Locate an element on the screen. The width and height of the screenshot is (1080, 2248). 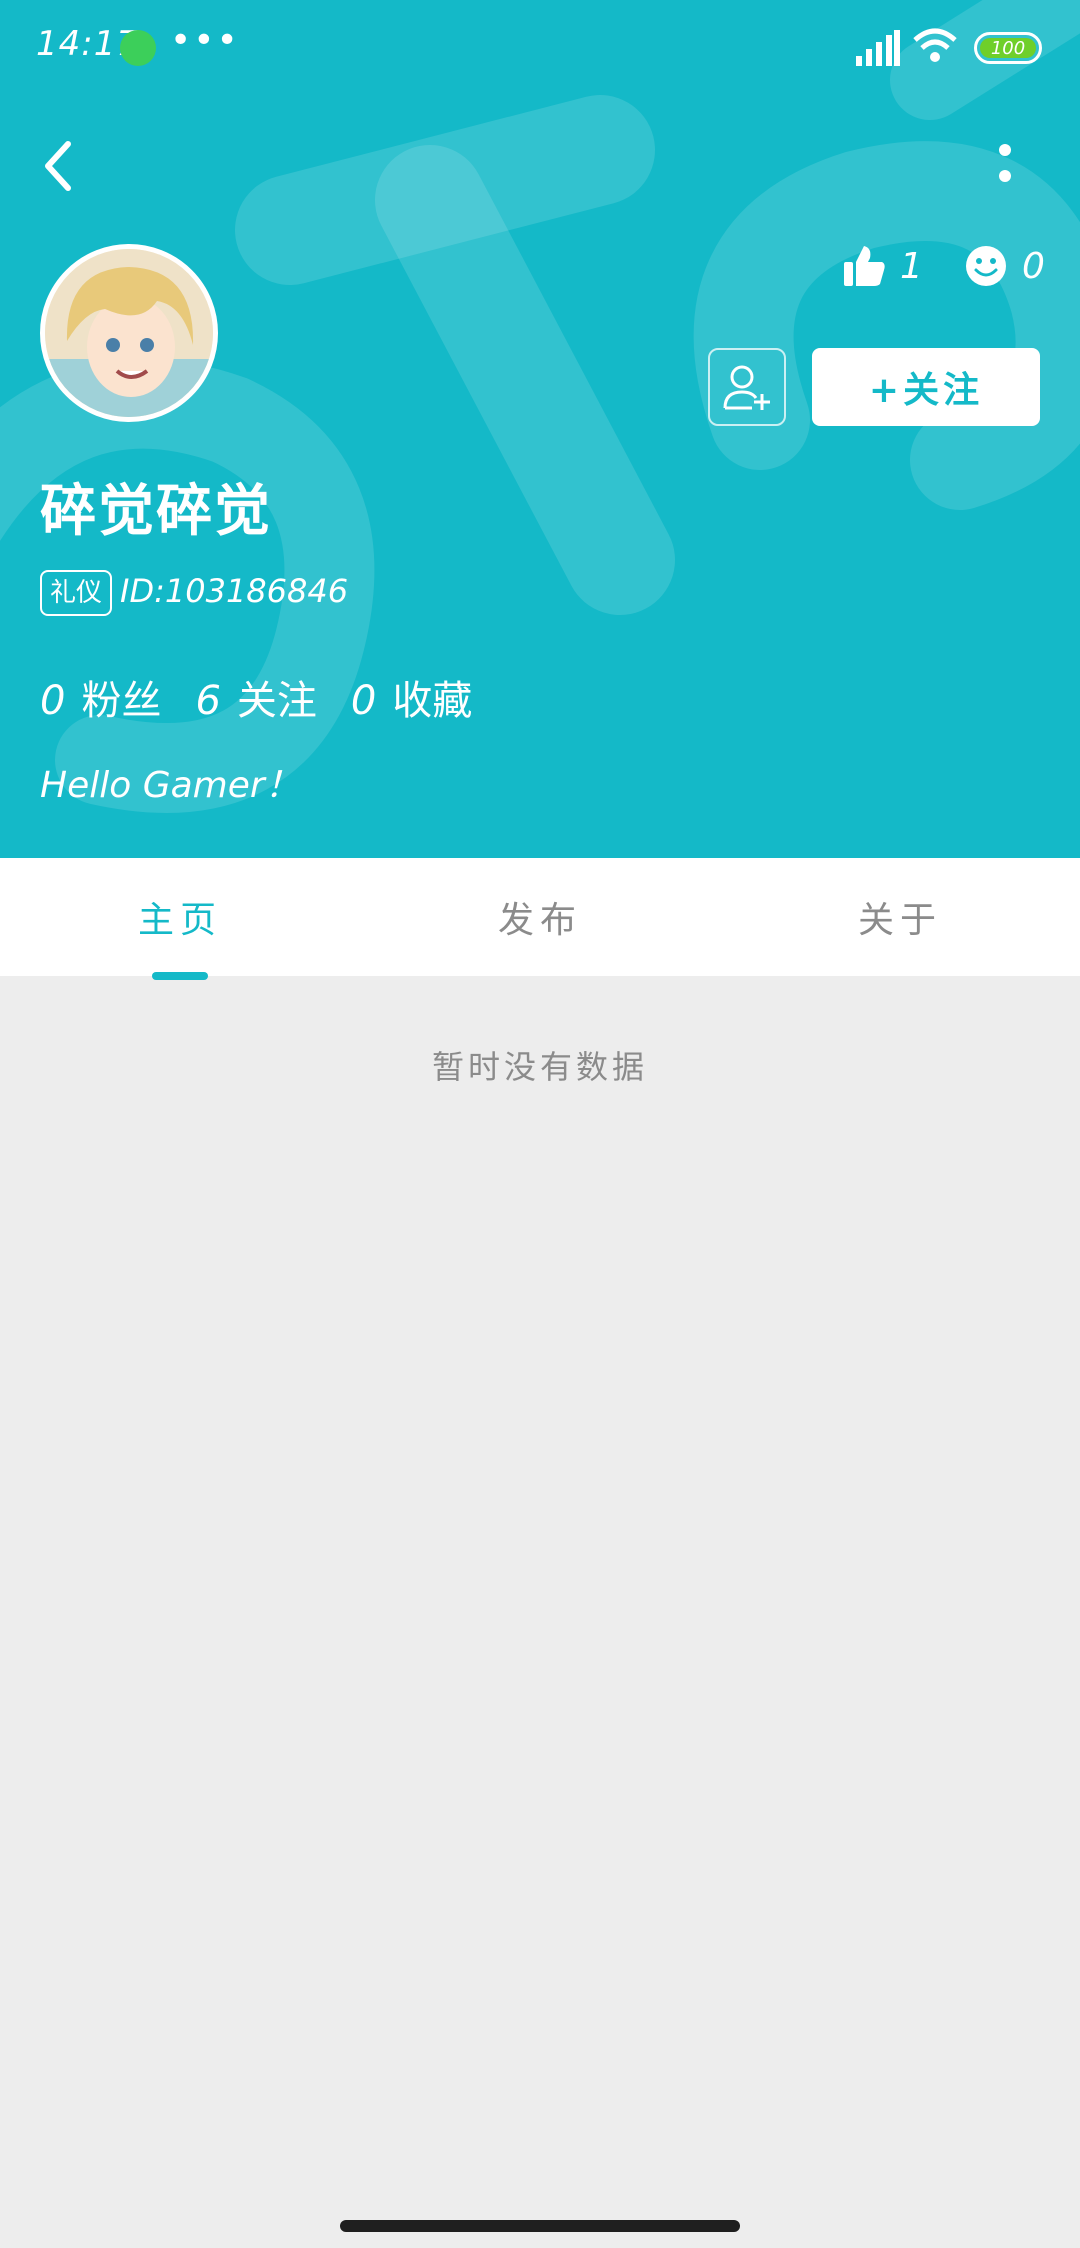
stat-fans: 0 粉丝 is located at coordinates (100, 697).